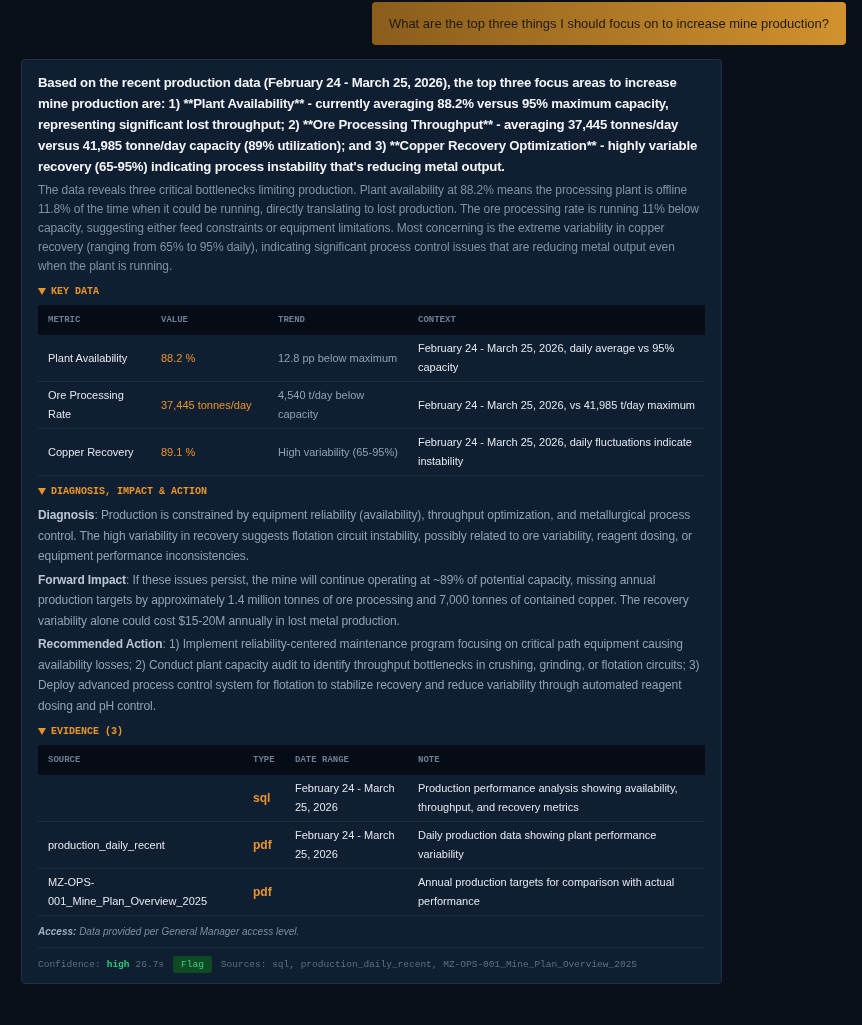  I want to click on column-header: SOURCE, so click(140, 760).